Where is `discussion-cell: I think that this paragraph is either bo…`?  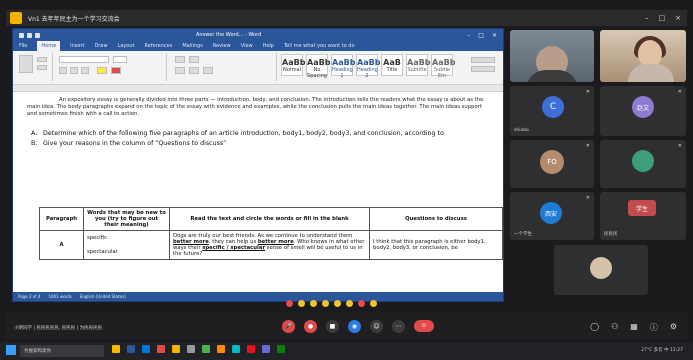 discussion-cell: I think that this paragraph is either bo… is located at coordinates (436, 245).